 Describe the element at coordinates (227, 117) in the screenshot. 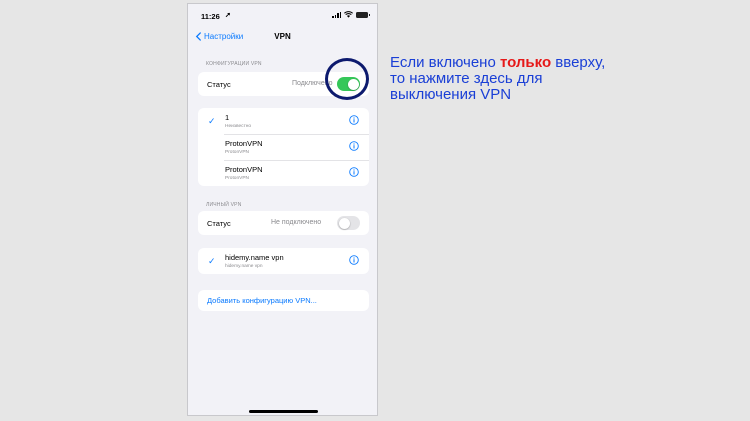

I see `vpn-item-name: 1` at that location.